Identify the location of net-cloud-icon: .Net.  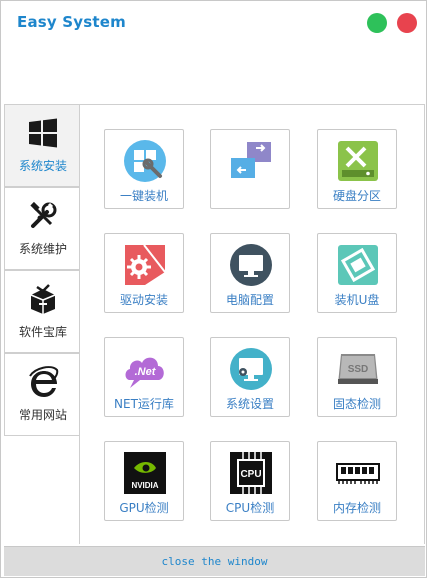
(144, 372).